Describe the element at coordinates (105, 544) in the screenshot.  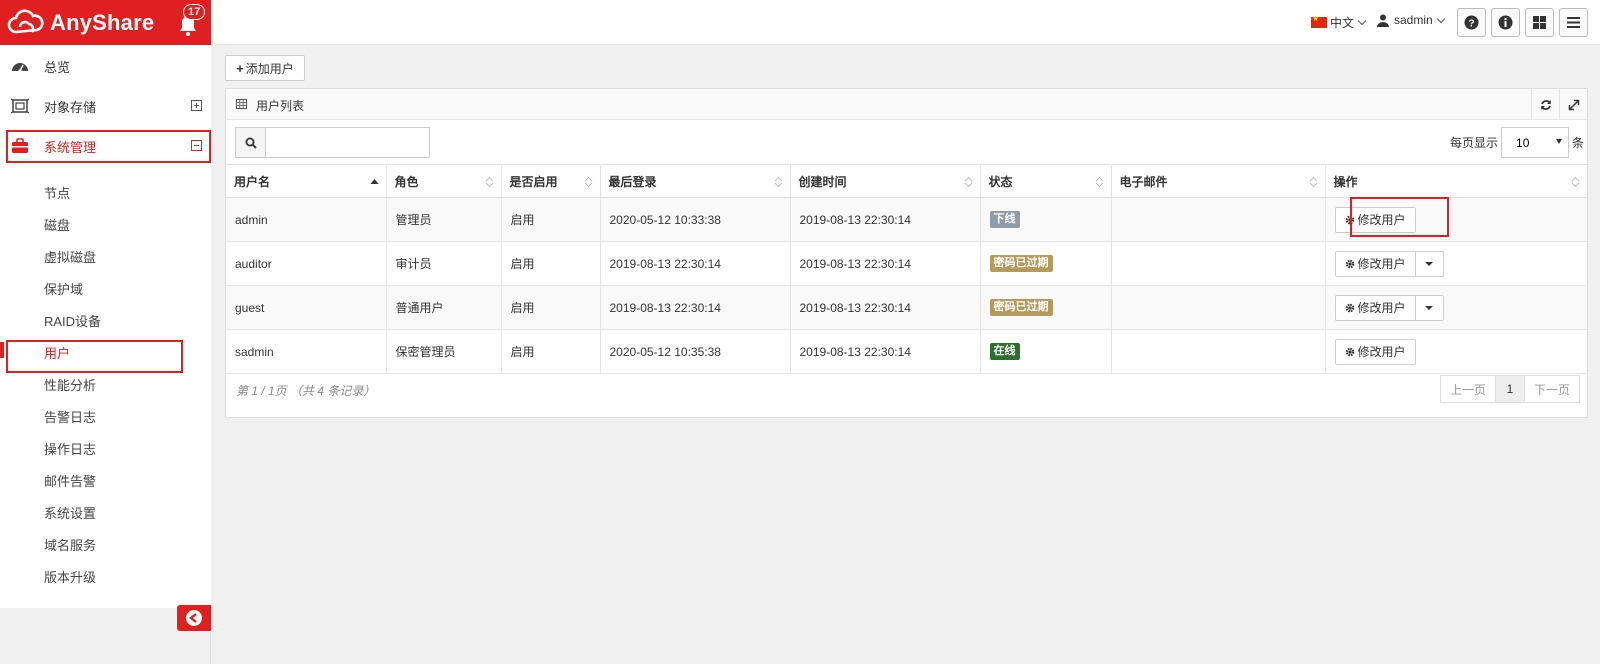
I see `sidebar-subitem-dns: 域名服务` at that location.